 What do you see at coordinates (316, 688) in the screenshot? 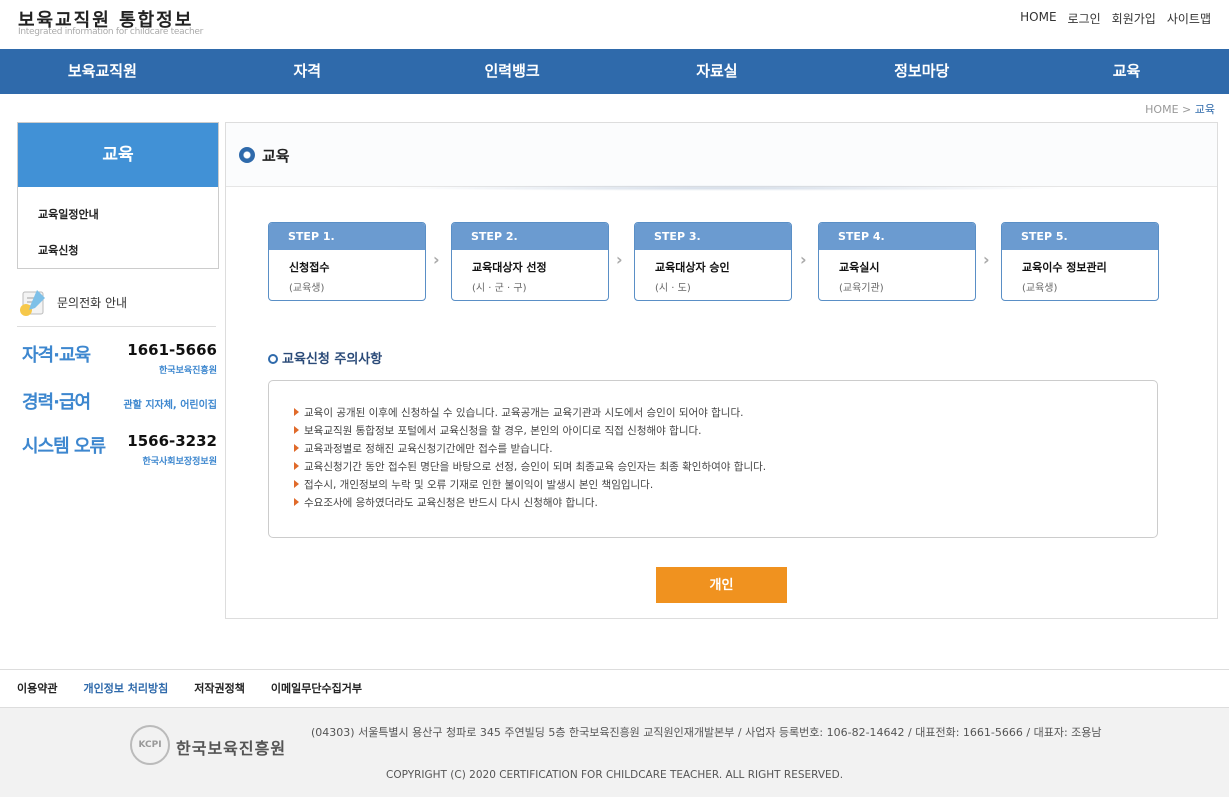
I see `footer-link-email-policy: 이메일무단수집거부` at bounding box center [316, 688].